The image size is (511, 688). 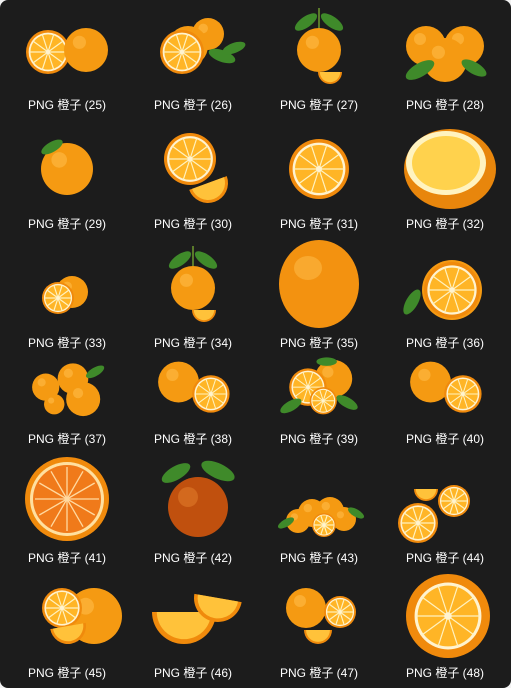 I want to click on file-name-label: PNG 橙子 (44), so click(x=444, y=558).